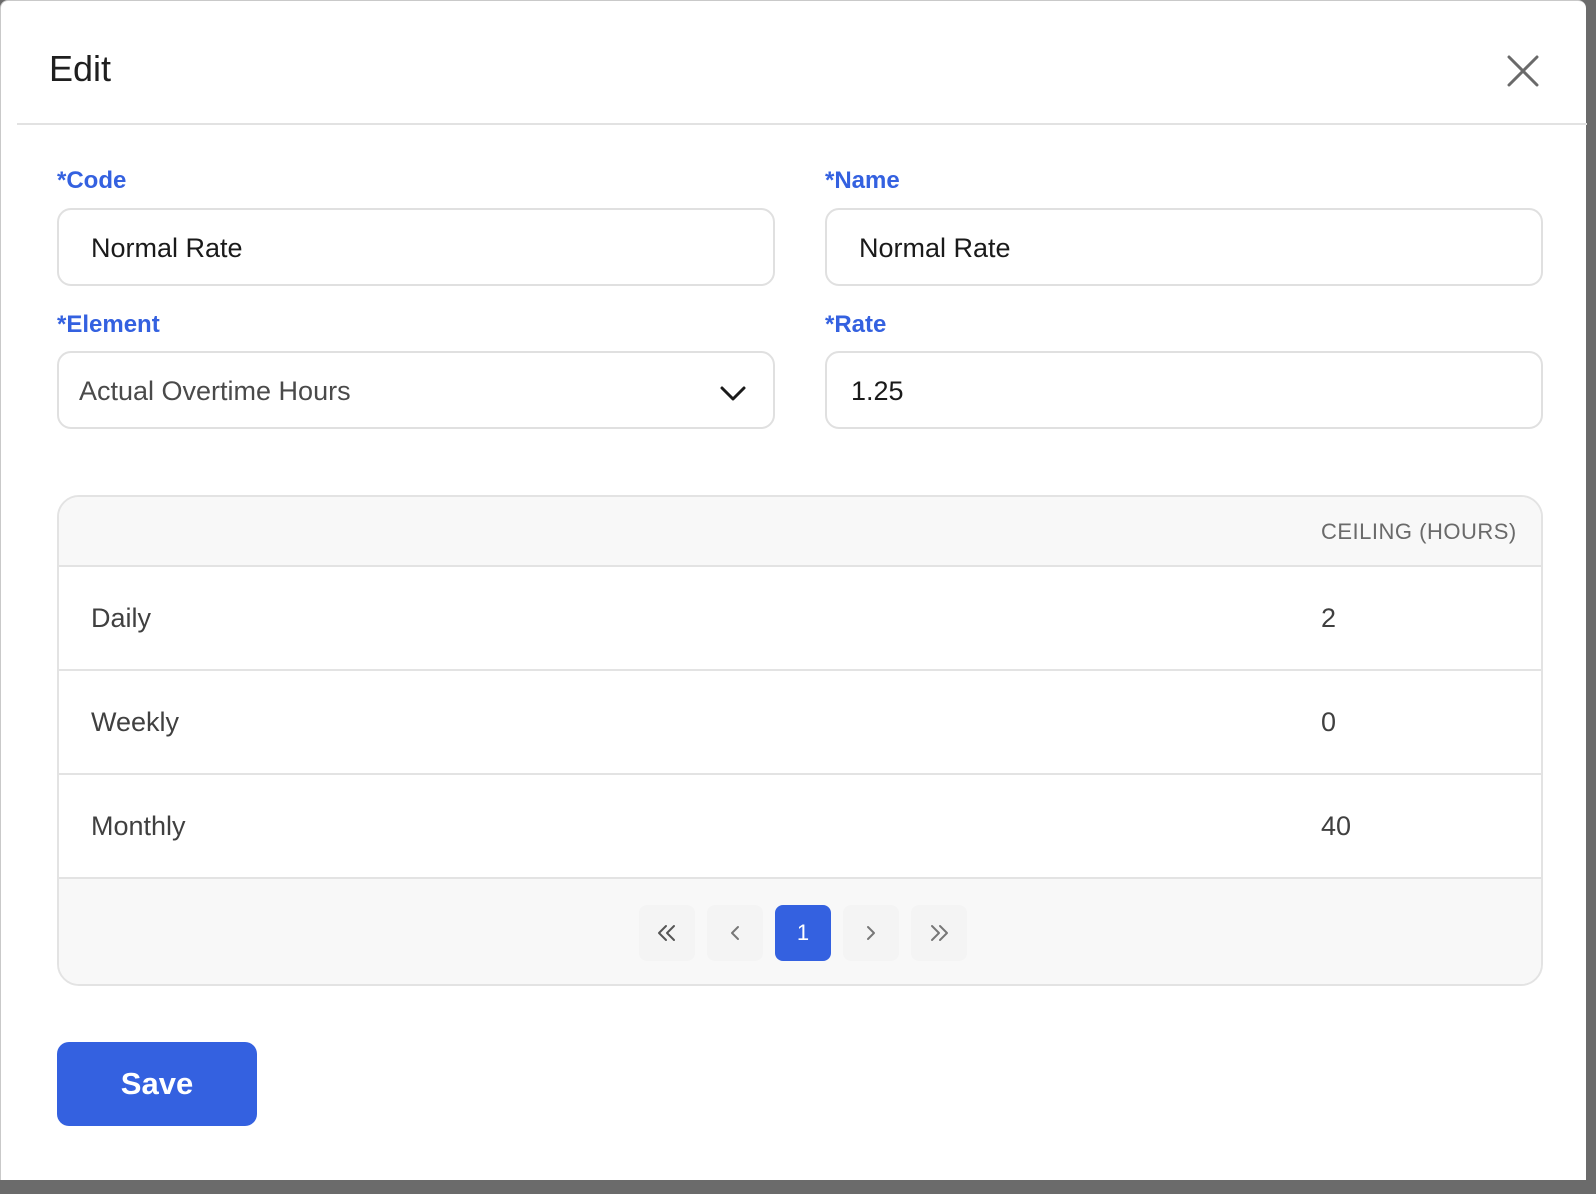  Describe the element at coordinates (1329, 722) in the screenshot. I see `cell-ceiling: 0` at that location.